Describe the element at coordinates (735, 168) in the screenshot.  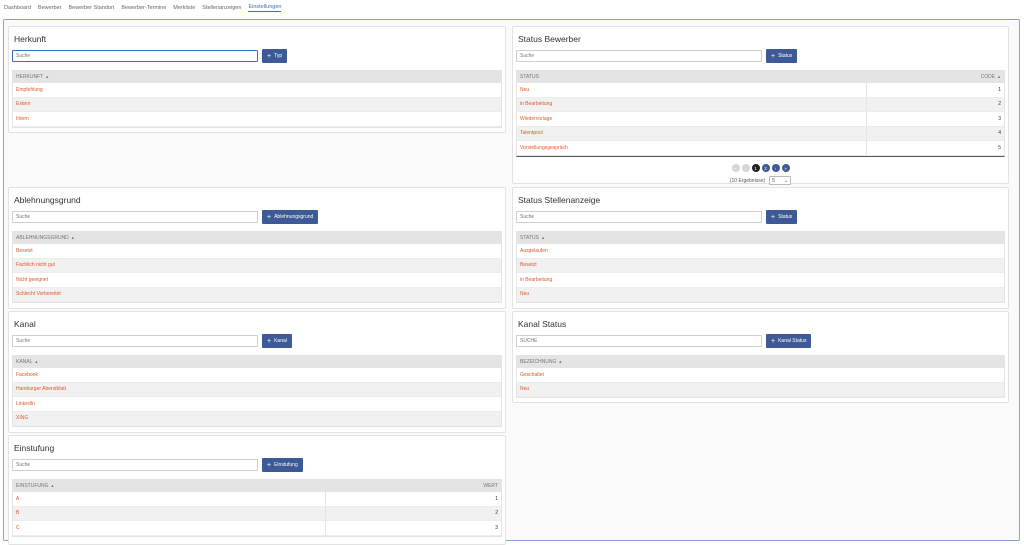
I see `first-page-icon: «` at that location.